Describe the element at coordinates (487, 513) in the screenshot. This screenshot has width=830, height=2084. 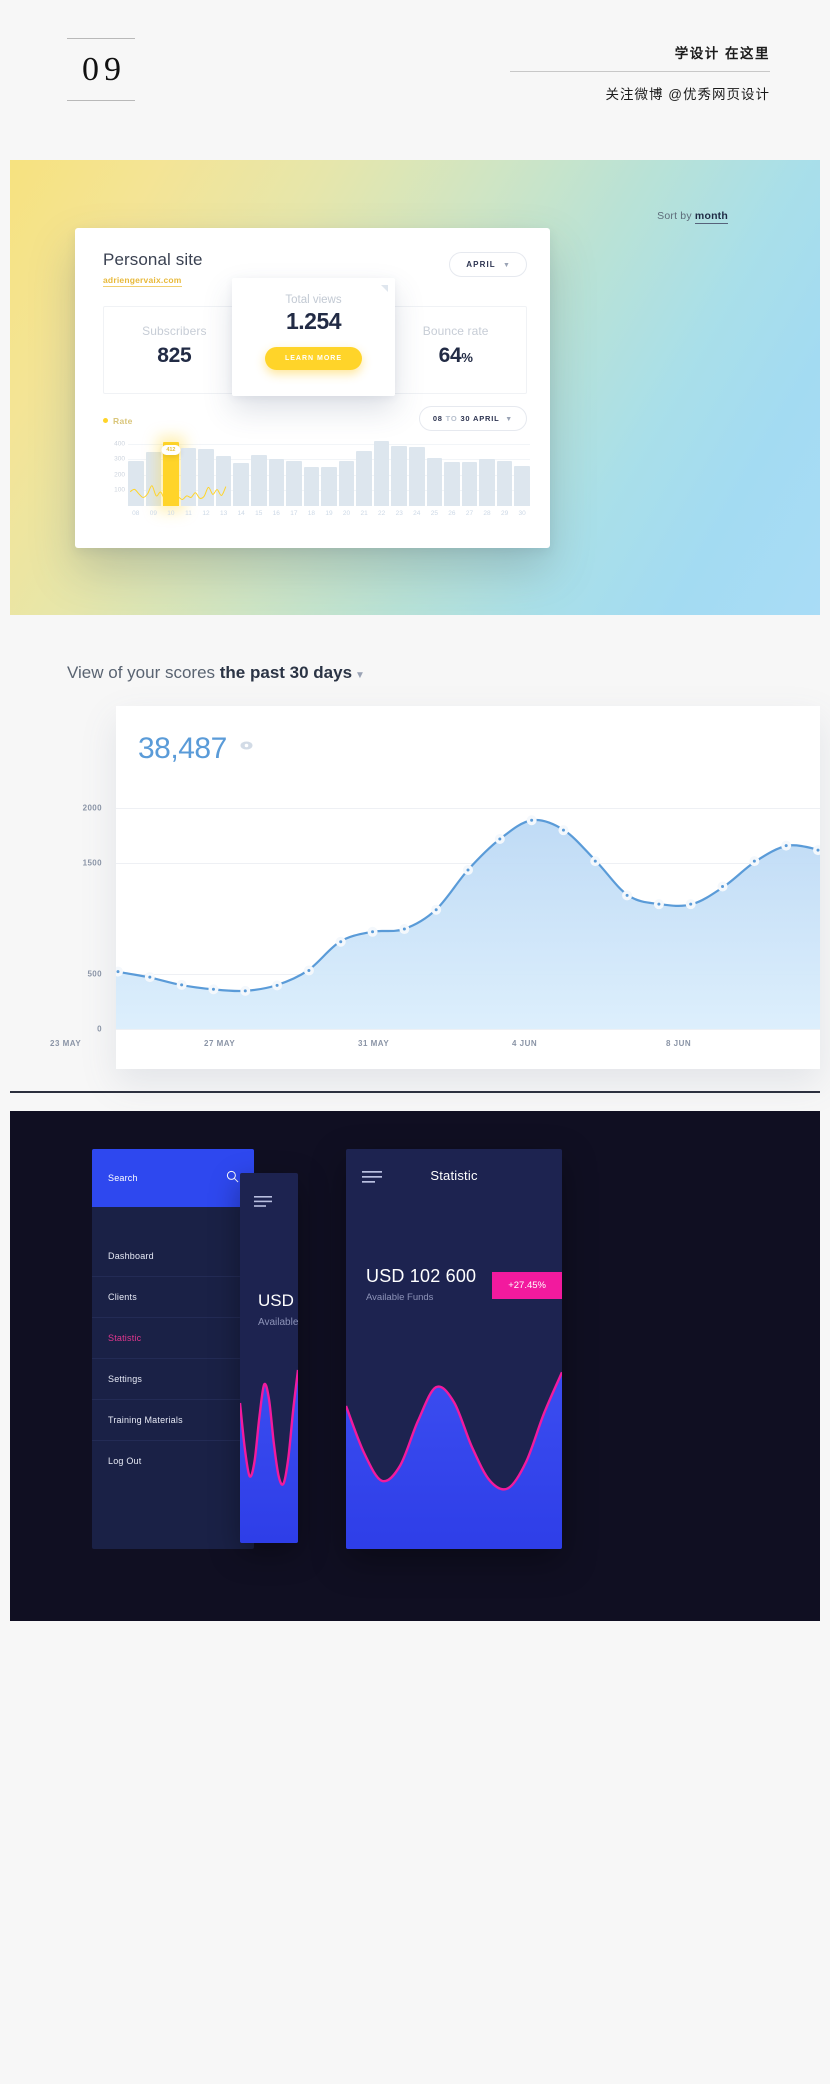
I see `x-tick-label: 28` at that location.